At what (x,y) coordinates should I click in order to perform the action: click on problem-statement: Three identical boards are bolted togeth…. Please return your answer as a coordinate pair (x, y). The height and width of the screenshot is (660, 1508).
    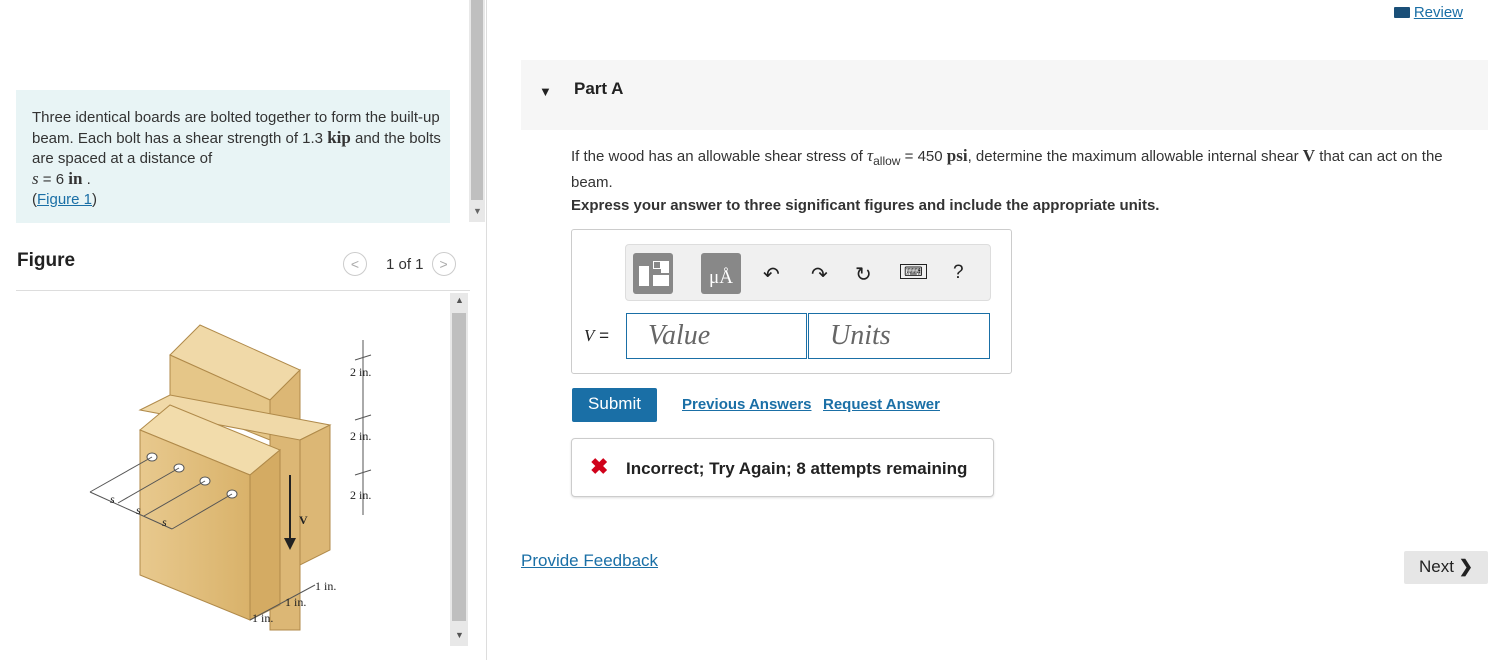
    Looking at the image, I should click on (233, 156).